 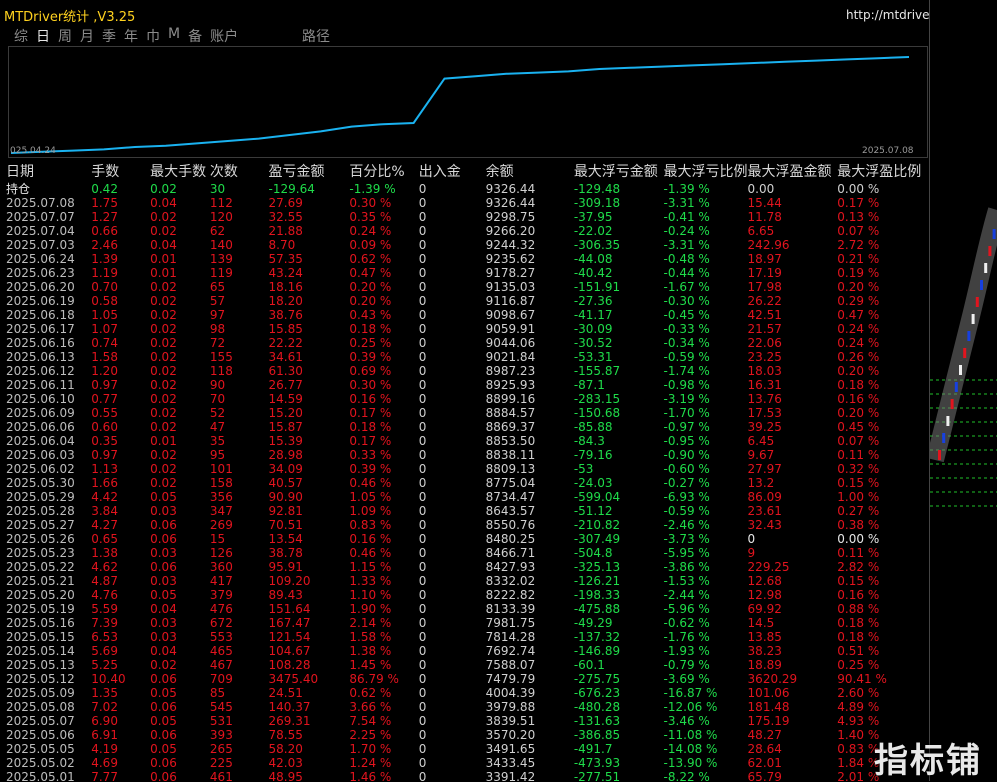 I want to click on website-link: http://mtdriver.cn, so click(x=887, y=15).